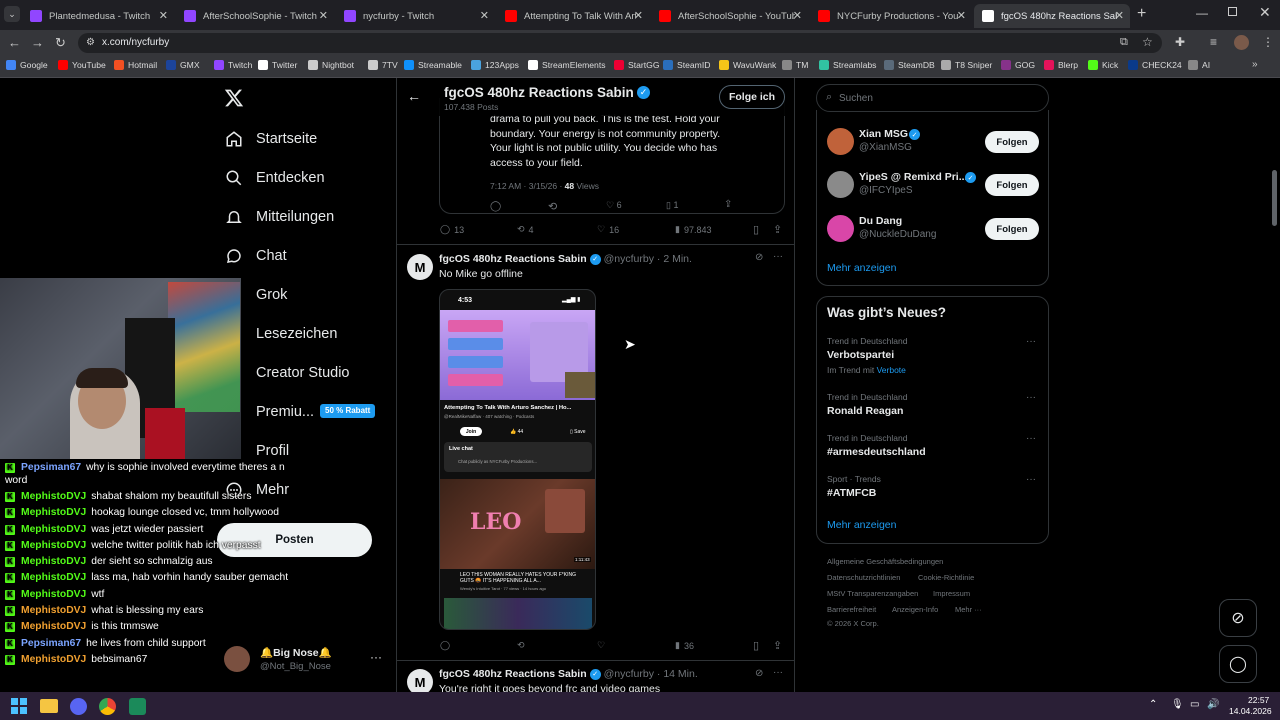 This screenshot has height=720, width=1280. I want to click on browser-tab: Attempting To Talk With Arturo✕, so click(573, 16).